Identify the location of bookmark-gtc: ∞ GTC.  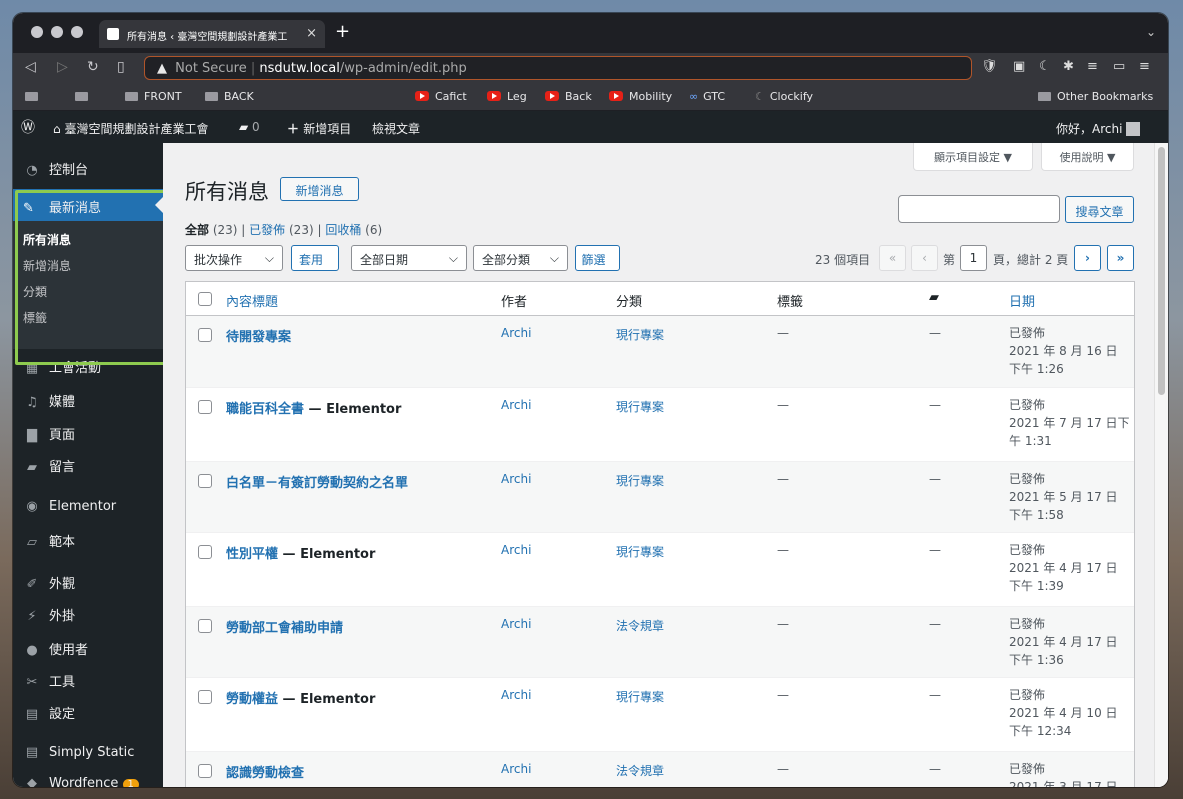
(707, 96).